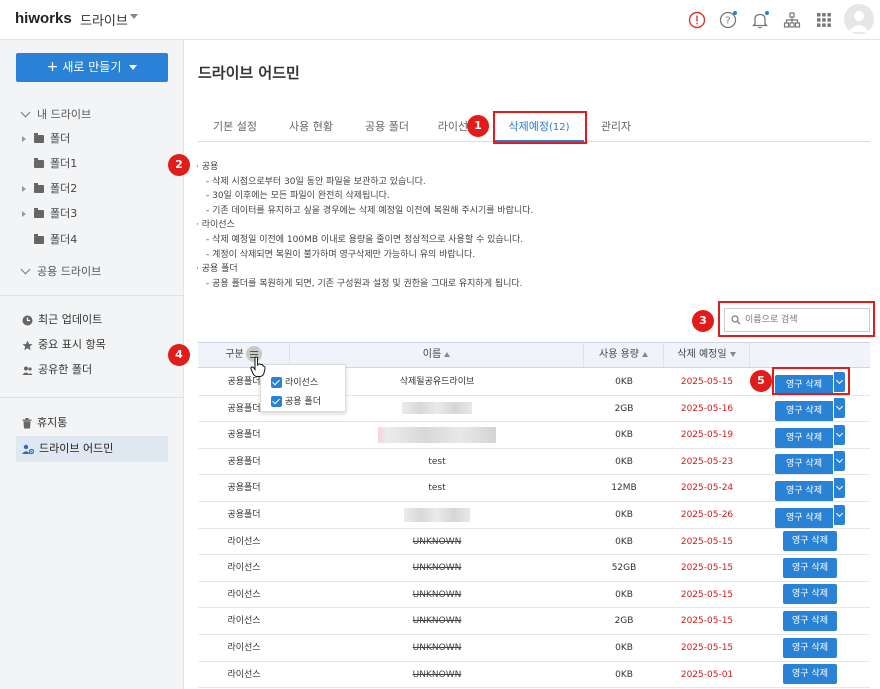 This screenshot has height=689, width=880. What do you see at coordinates (217, 269) in the screenshot?
I see `notice-heading: · 공용 폴더` at bounding box center [217, 269].